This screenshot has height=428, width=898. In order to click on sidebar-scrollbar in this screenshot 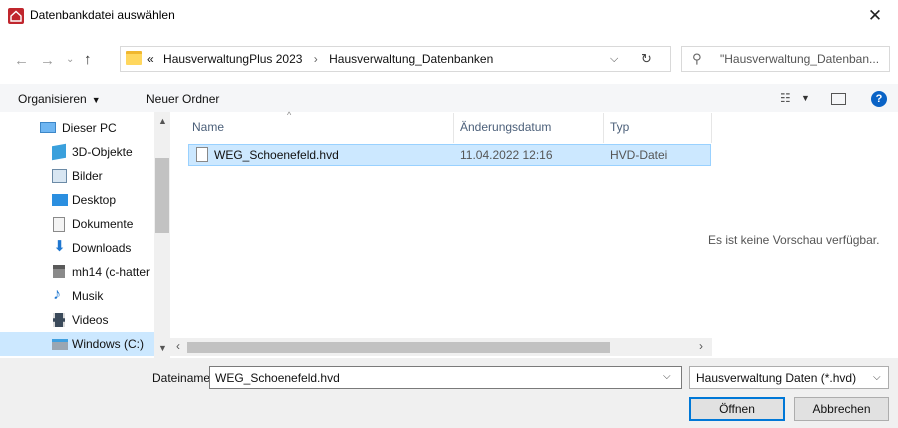, I will do `click(162, 235)`.